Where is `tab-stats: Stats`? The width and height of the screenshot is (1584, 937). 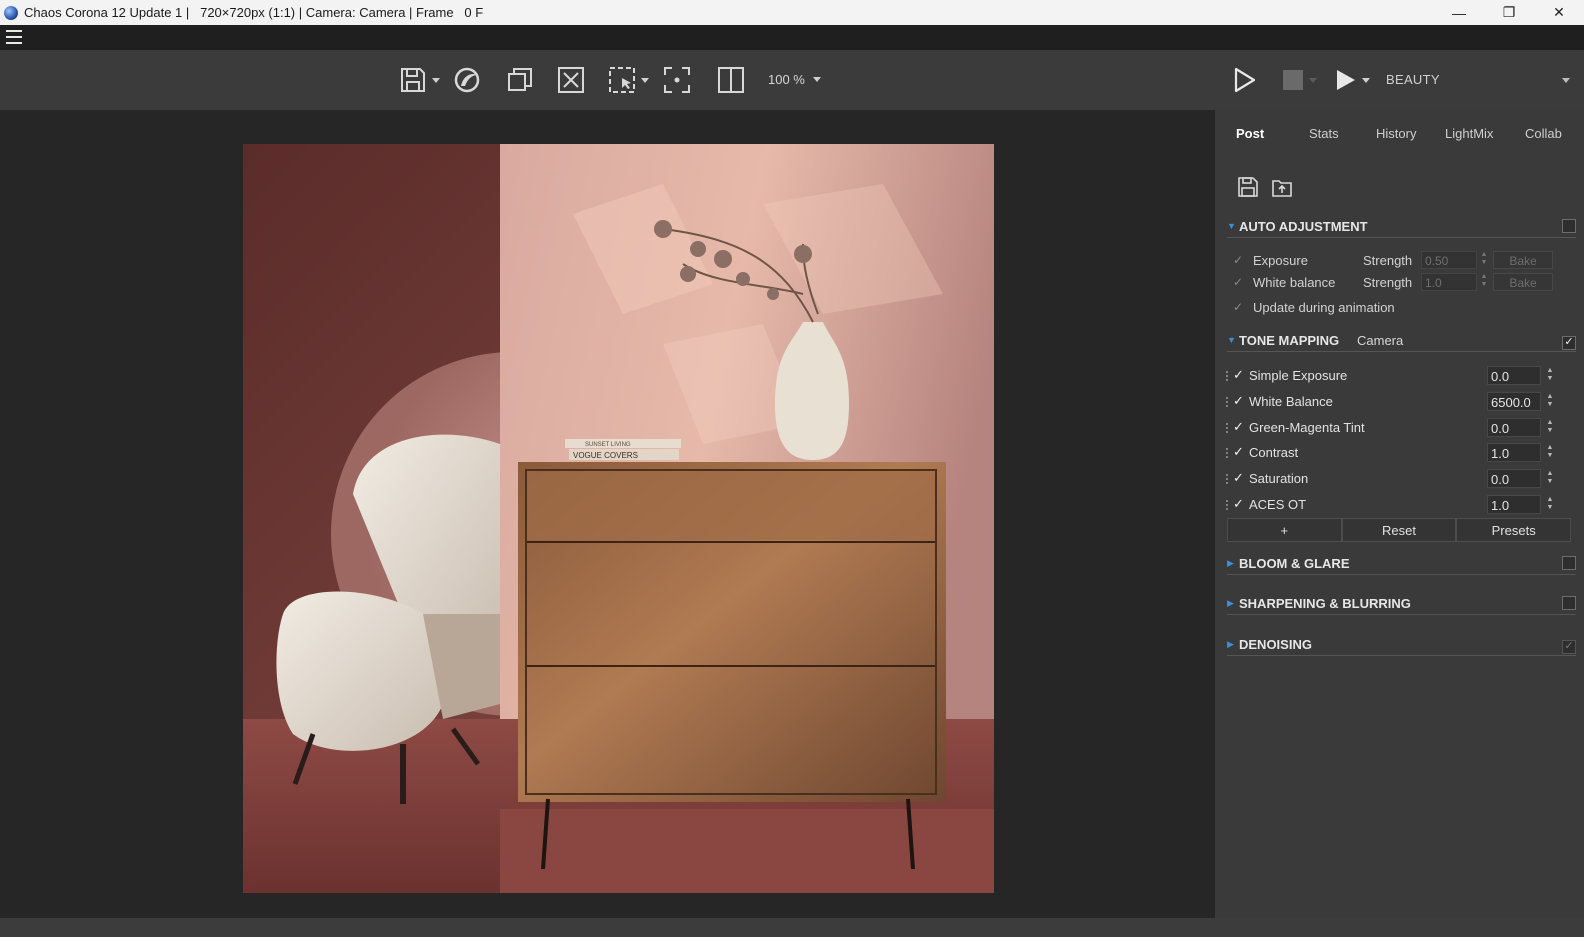
tab-stats: Stats is located at coordinates (1324, 133).